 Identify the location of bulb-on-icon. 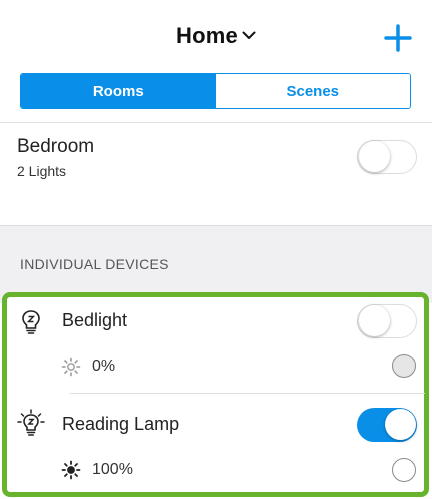
(31, 426).